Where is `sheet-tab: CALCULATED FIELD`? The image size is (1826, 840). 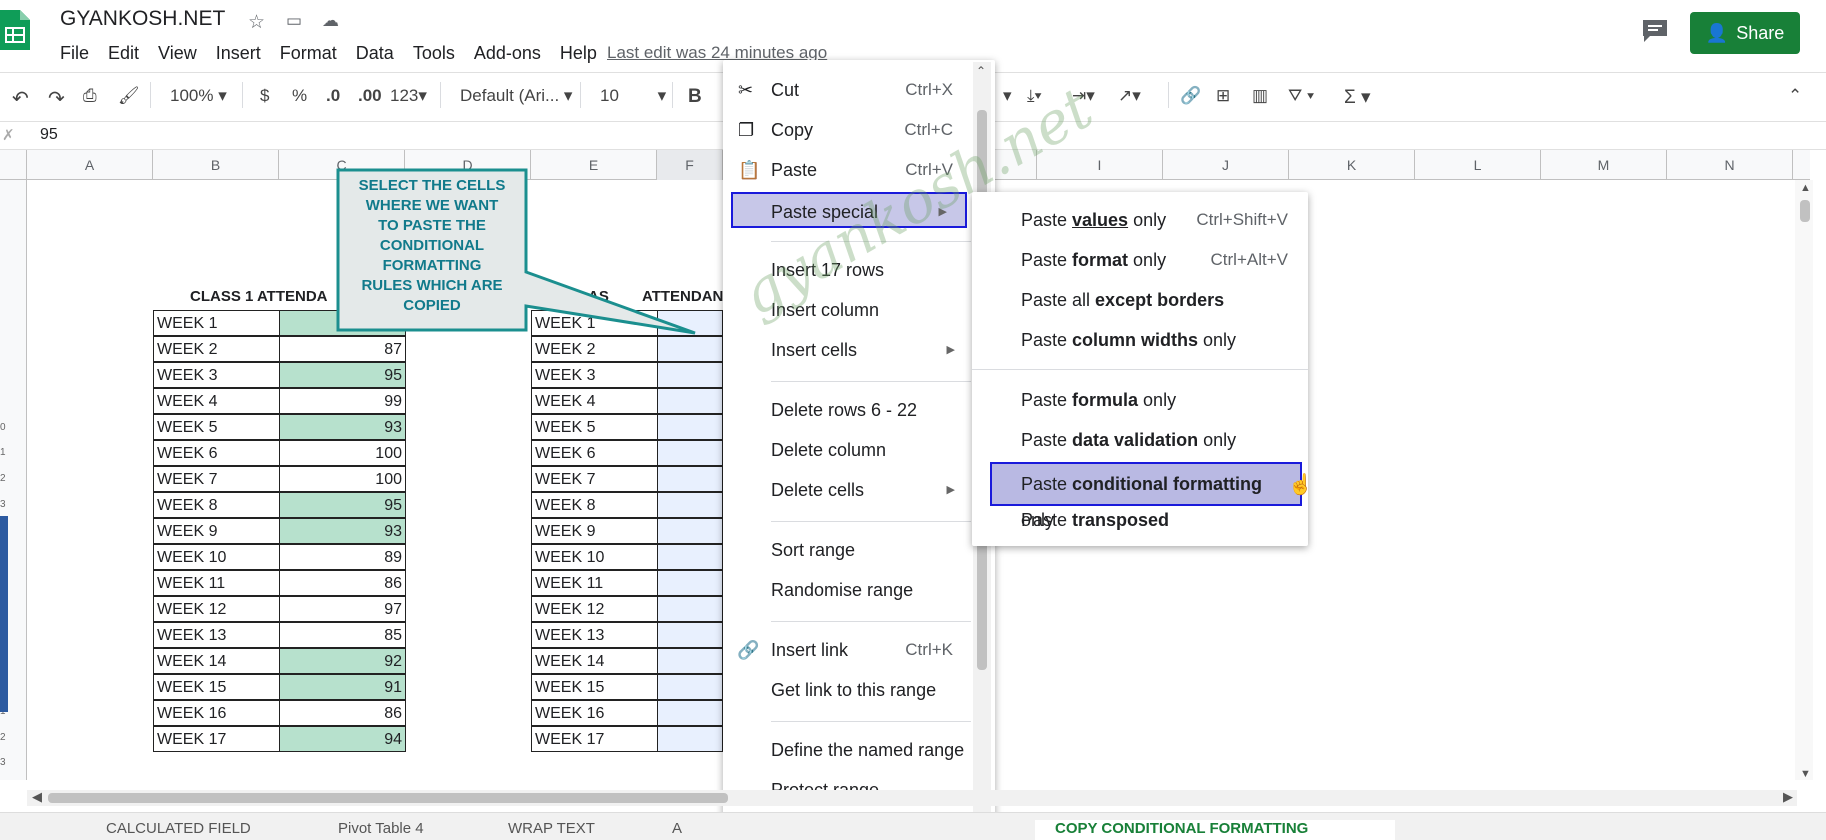 sheet-tab: CALCULATED FIELD is located at coordinates (178, 828).